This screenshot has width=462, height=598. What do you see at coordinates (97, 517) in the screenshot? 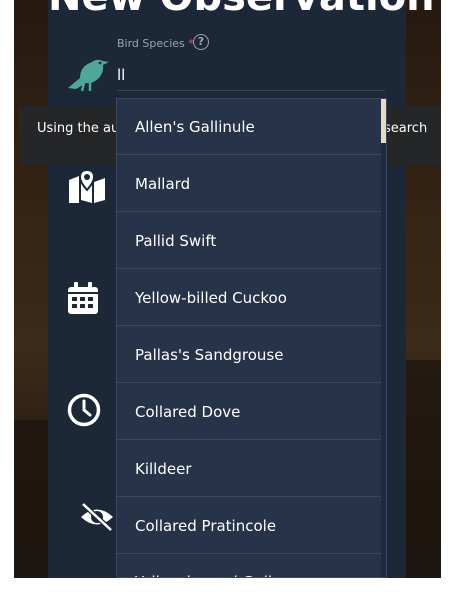
I see `eye-slash-icon` at bounding box center [97, 517].